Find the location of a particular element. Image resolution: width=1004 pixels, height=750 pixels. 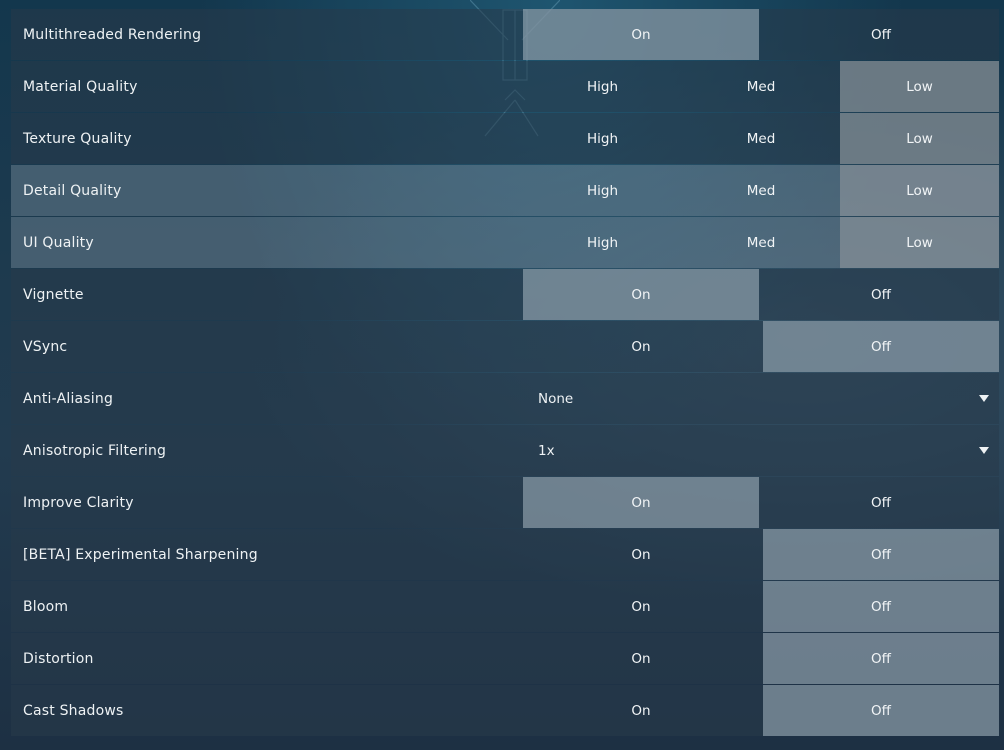

setting-row-detail-quality: Detail Quality High Med Low is located at coordinates (505, 191).